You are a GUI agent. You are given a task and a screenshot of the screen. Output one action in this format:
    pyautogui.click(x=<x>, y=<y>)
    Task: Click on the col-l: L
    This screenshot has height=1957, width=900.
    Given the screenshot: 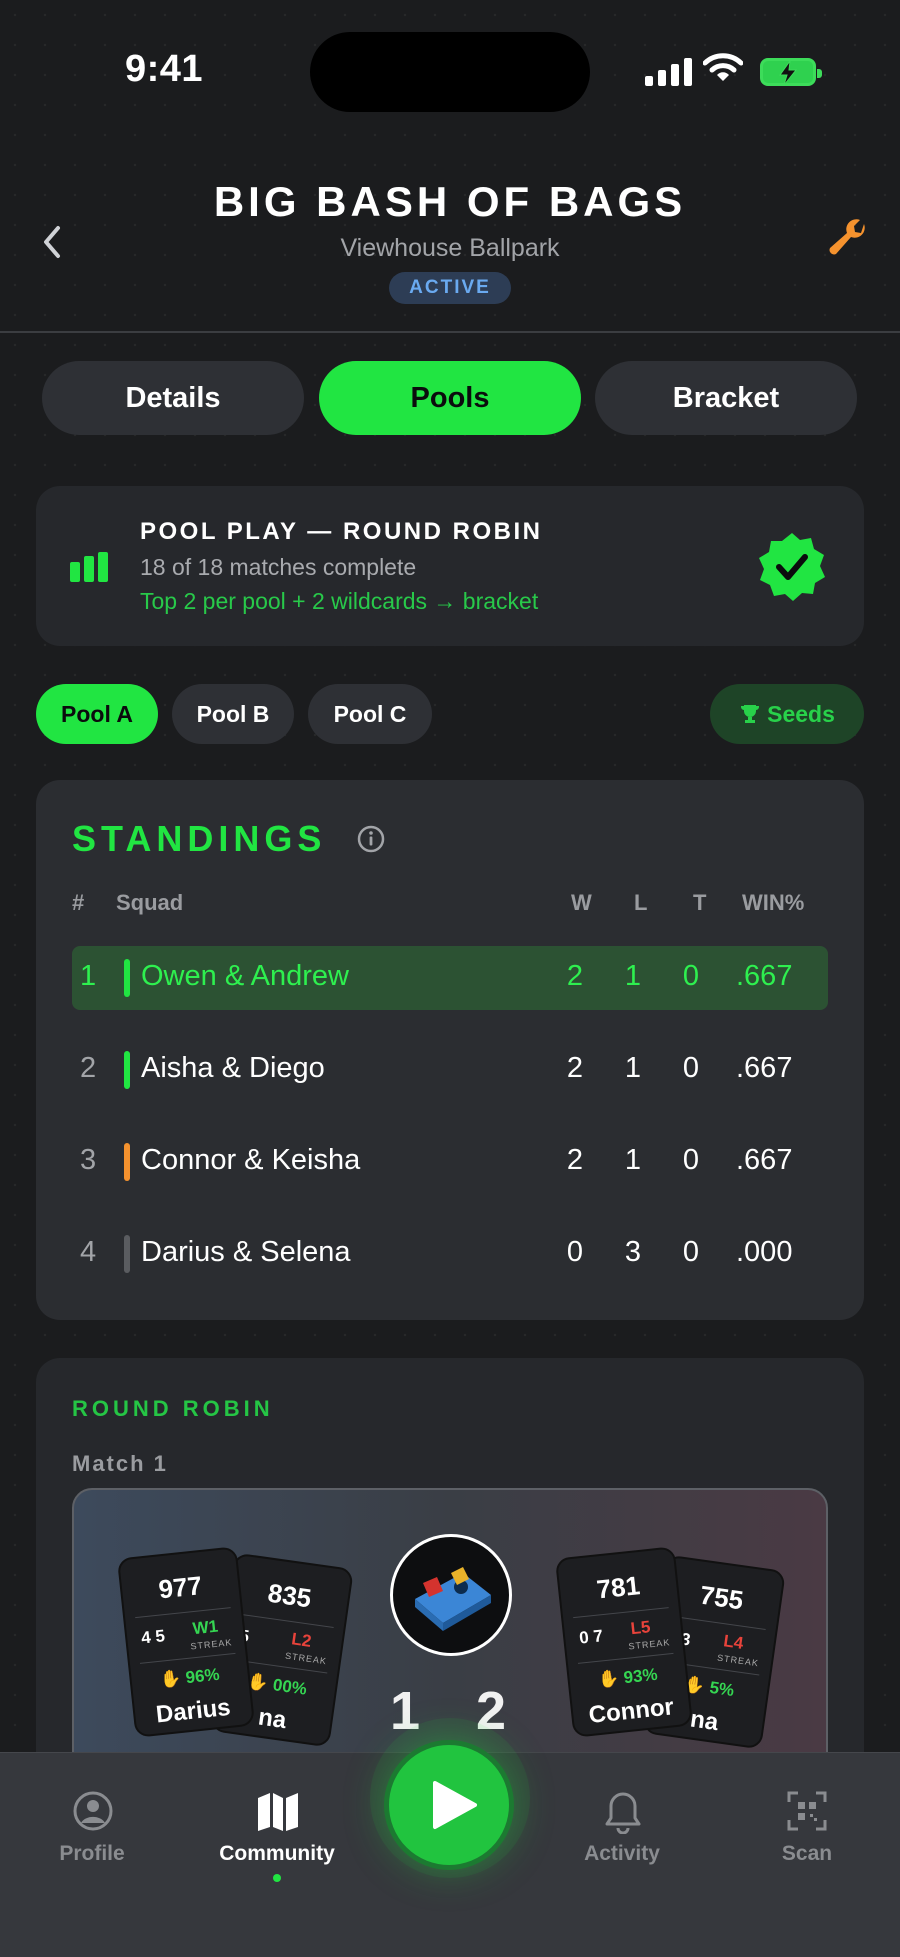 What is the action you would take?
    pyautogui.click(x=641, y=902)
    